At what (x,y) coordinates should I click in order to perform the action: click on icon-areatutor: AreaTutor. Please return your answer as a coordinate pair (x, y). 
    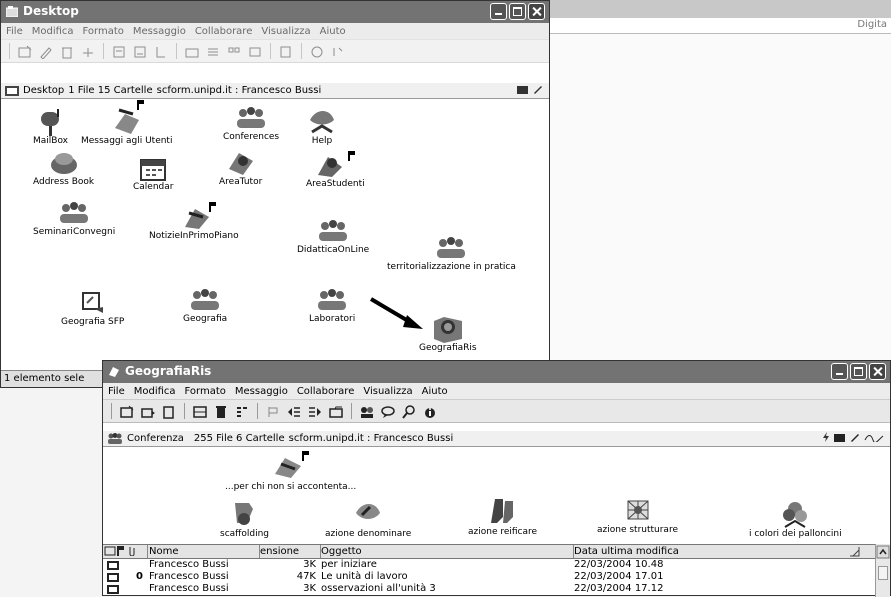
    Looking at the image, I should click on (240, 168).